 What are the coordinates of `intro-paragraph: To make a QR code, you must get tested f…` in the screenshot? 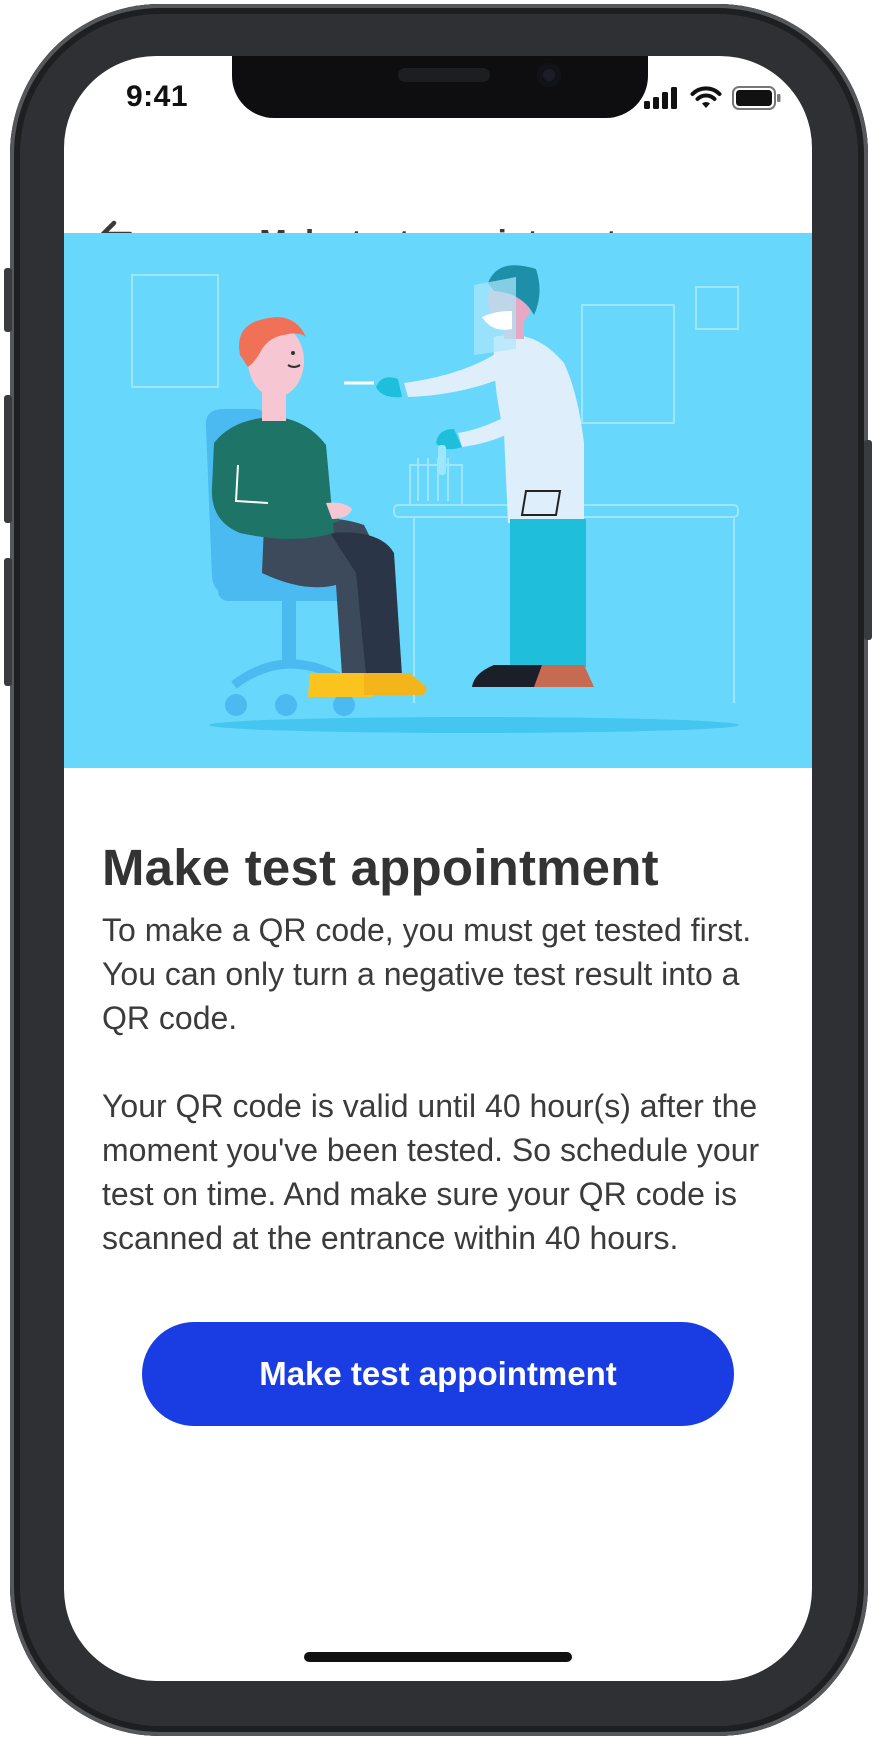 It's located at (427, 974).